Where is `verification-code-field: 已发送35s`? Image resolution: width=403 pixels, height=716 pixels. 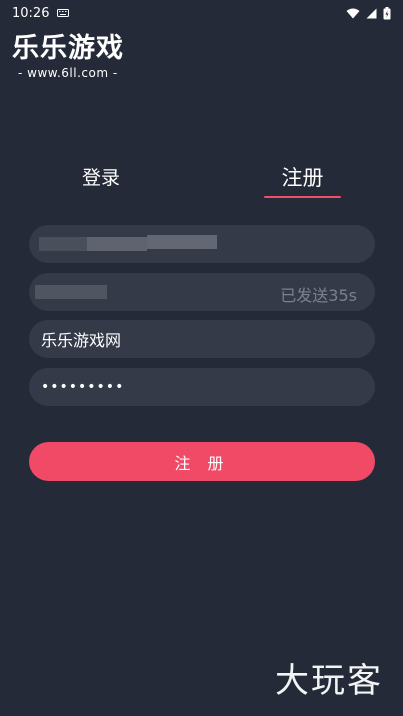 verification-code-field: 已发送35s is located at coordinates (202, 292).